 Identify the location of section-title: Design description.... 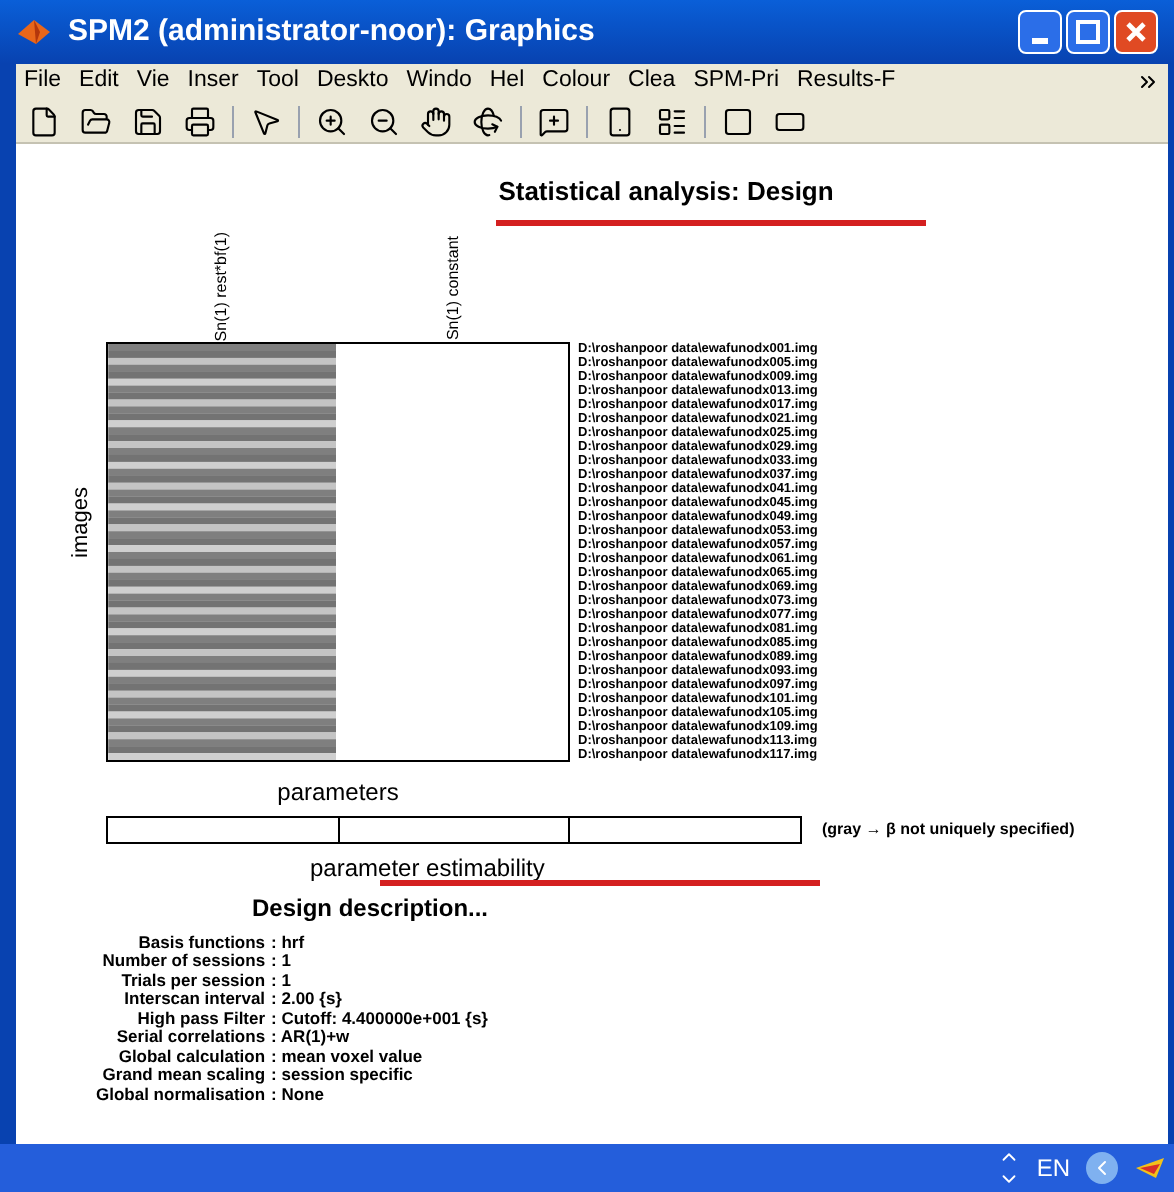
(370, 908).